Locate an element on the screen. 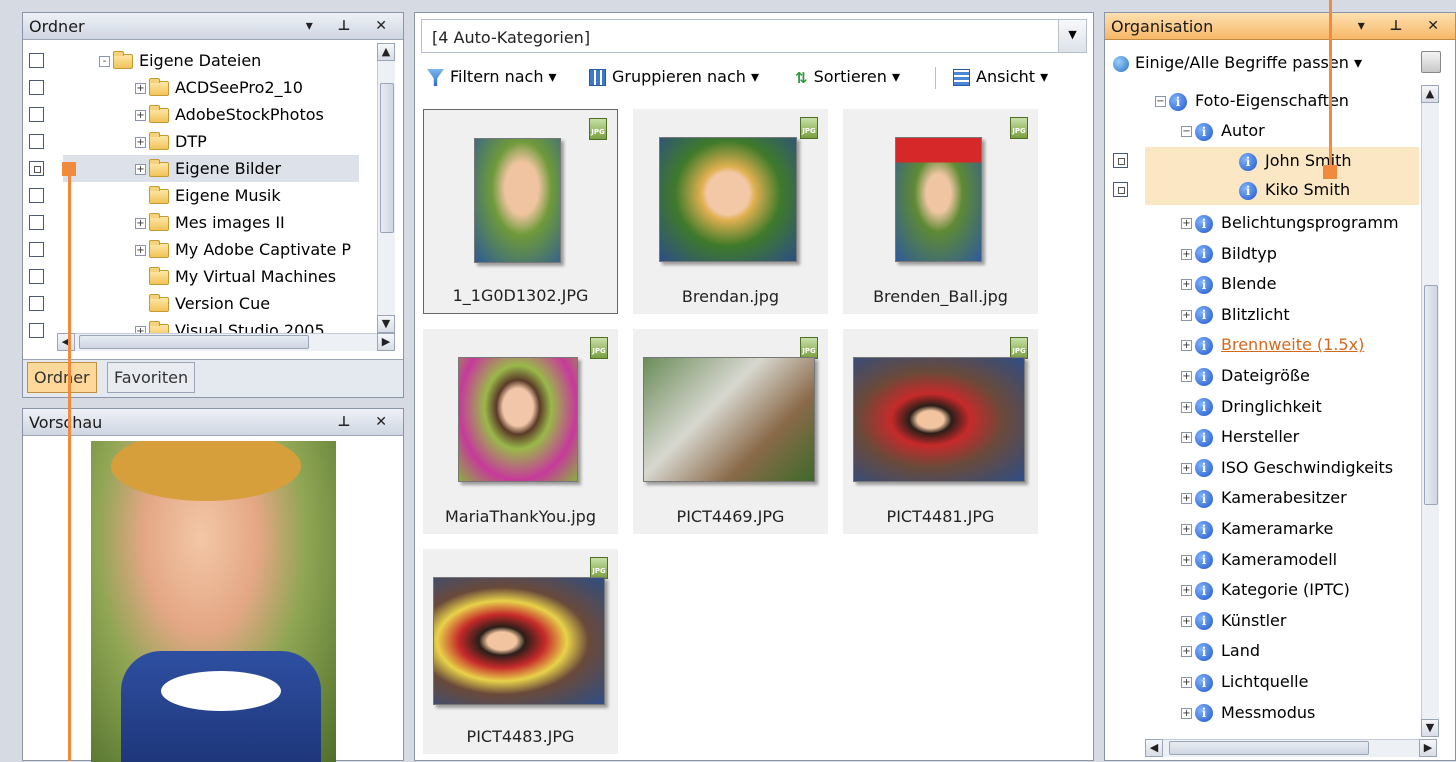 The height and width of the screenshot is (762, 1456). combo-dropdown-icon: ▼ is located at coordinates (1072, 36).